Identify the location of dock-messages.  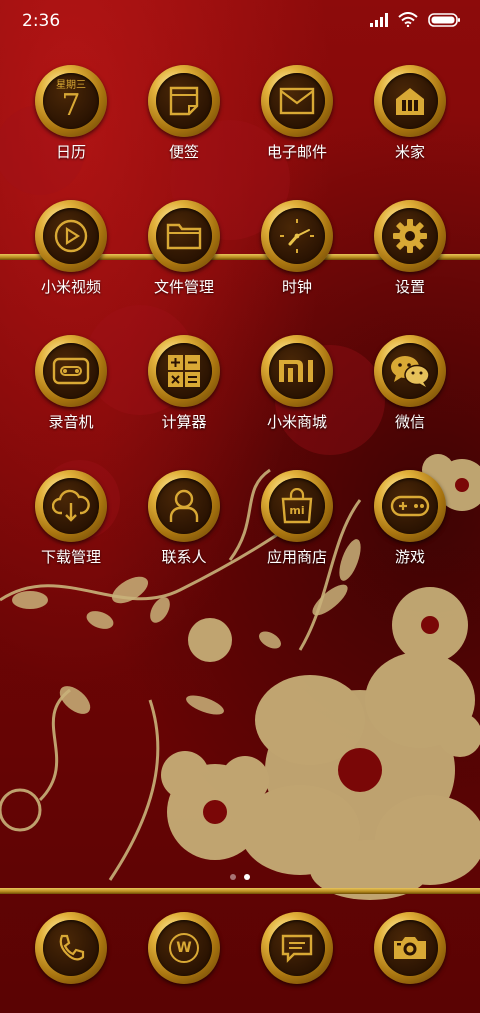
(297, 952).